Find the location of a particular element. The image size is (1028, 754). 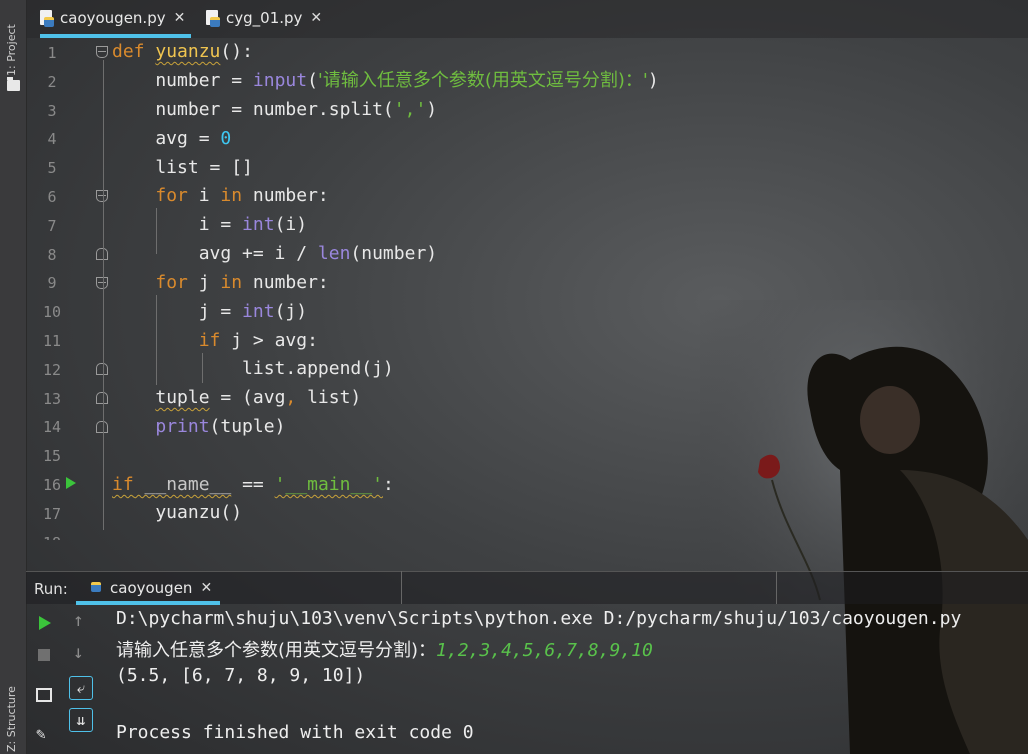

line-number: 11 is located at coordinates (52, 341).